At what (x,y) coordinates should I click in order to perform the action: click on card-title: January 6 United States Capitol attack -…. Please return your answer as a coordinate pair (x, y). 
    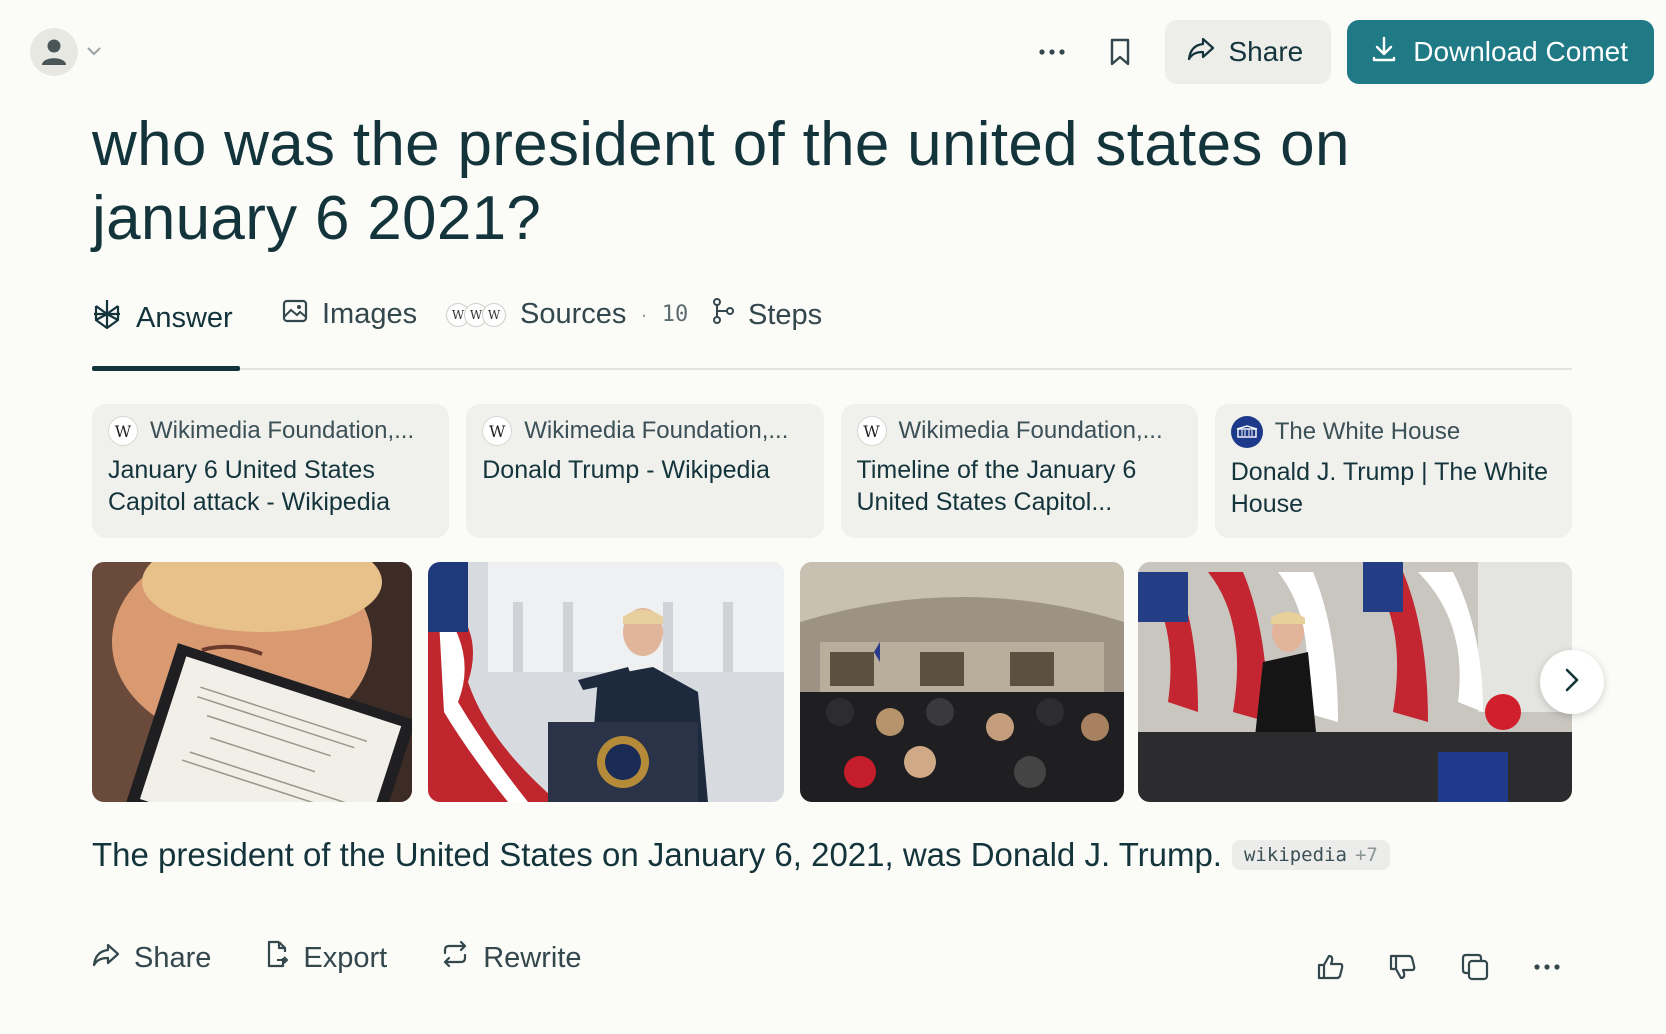
    Looking at the image, I should click on (249, 486).